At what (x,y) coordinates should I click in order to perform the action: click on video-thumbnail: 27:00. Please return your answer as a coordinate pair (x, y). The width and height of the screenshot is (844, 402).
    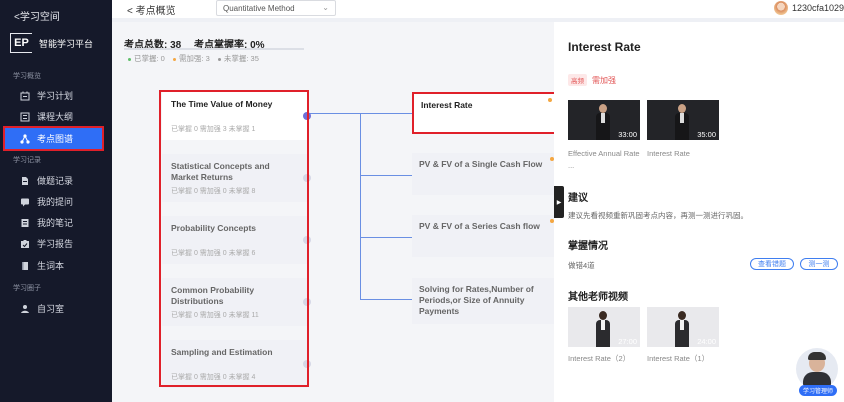
    Looking at the image, I should click on (604, 327).